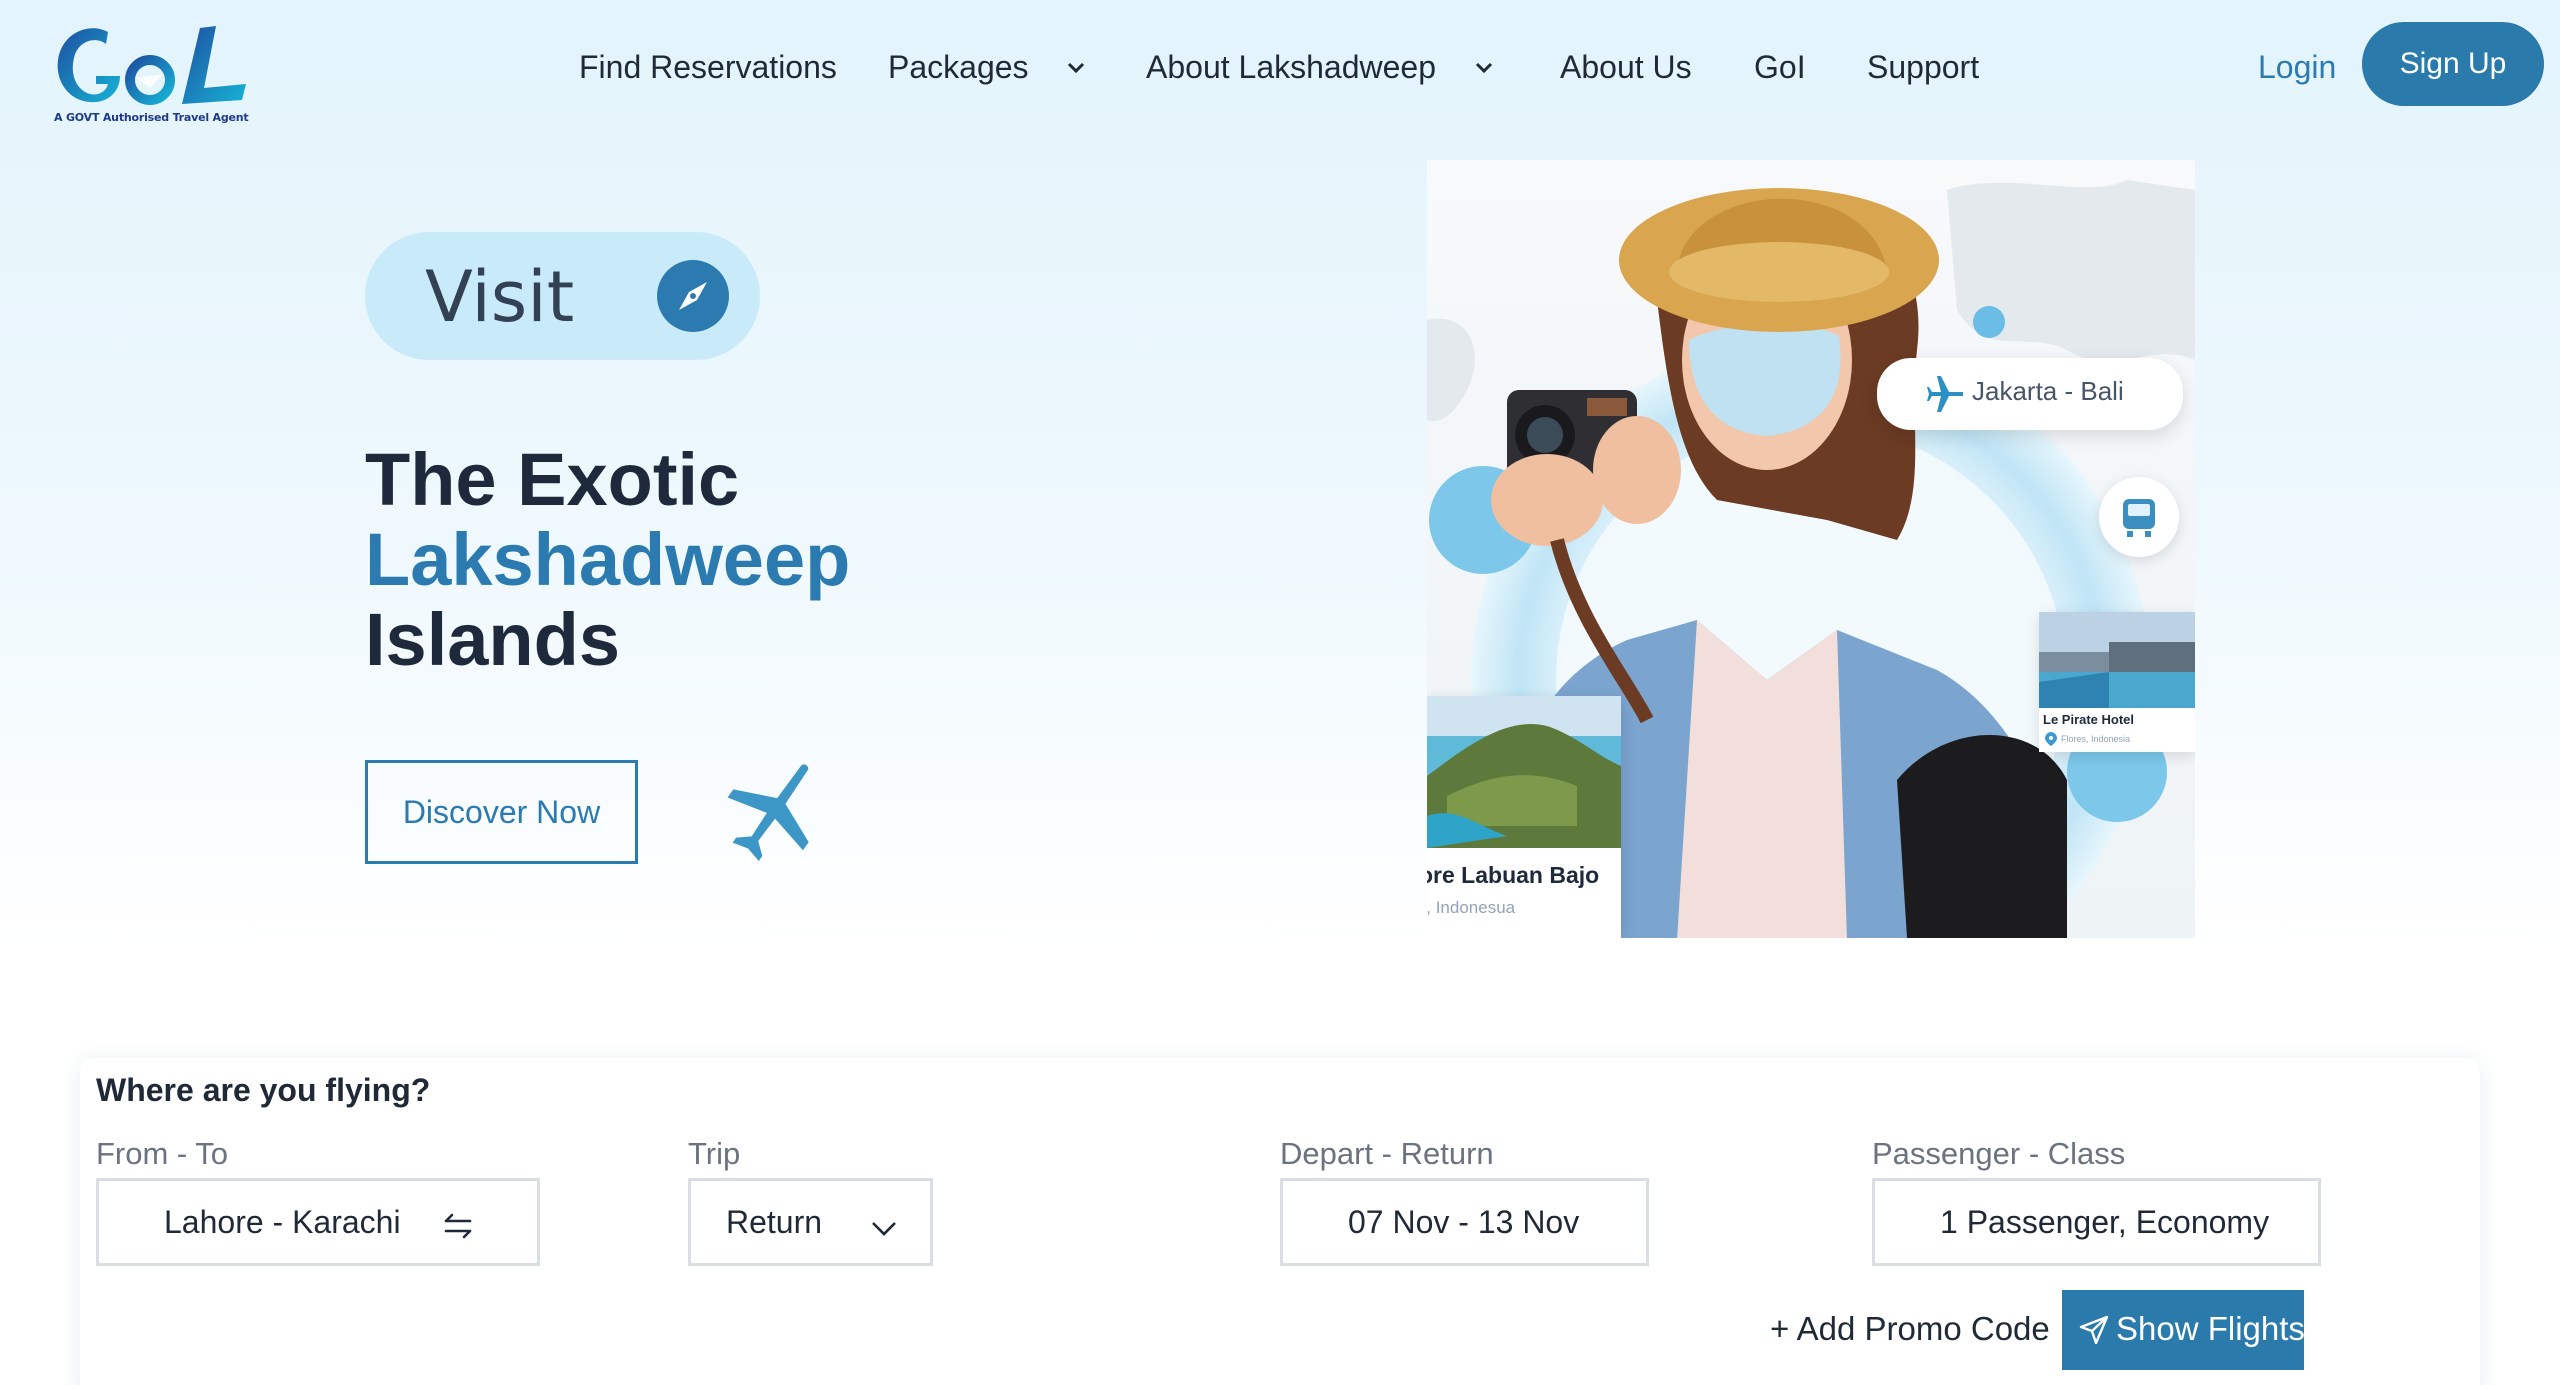  I want to click on hero-title-highlight: Lakshadweep, so click(608, 559).